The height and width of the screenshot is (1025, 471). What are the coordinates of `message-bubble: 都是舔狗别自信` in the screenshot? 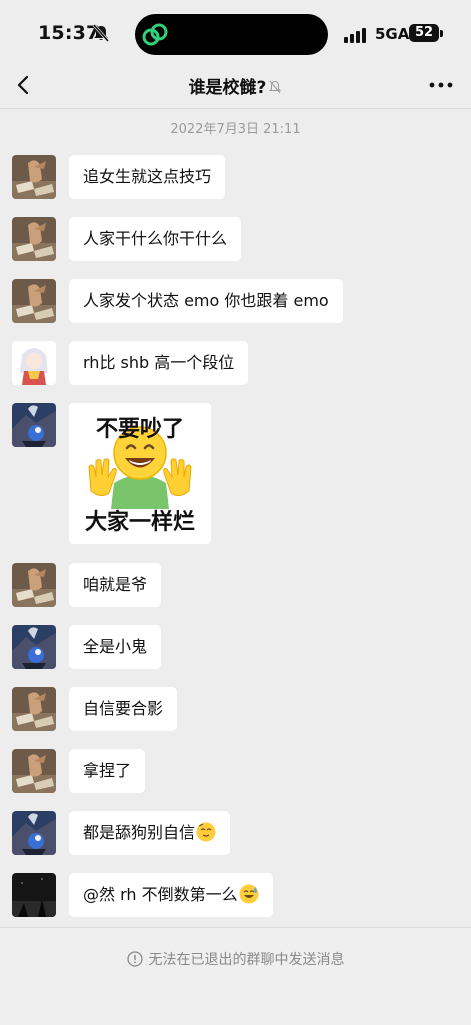 It's located at (150, 833).